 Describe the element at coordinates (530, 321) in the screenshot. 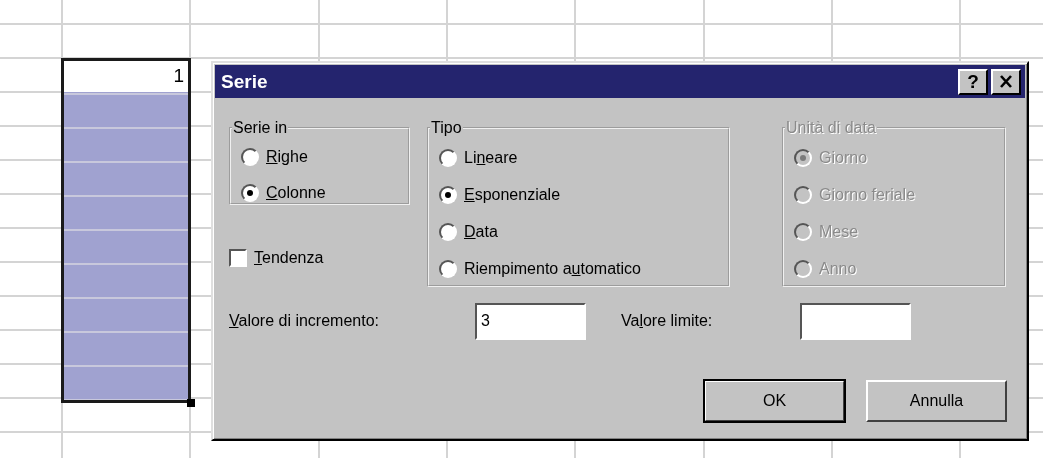

I see `input-field: 3` at that location.